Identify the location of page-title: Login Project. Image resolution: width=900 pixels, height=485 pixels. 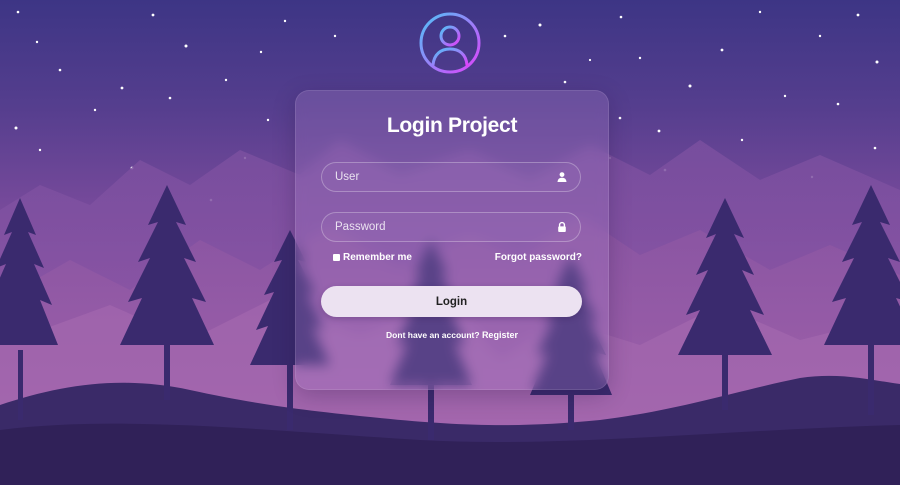
(452, 125).